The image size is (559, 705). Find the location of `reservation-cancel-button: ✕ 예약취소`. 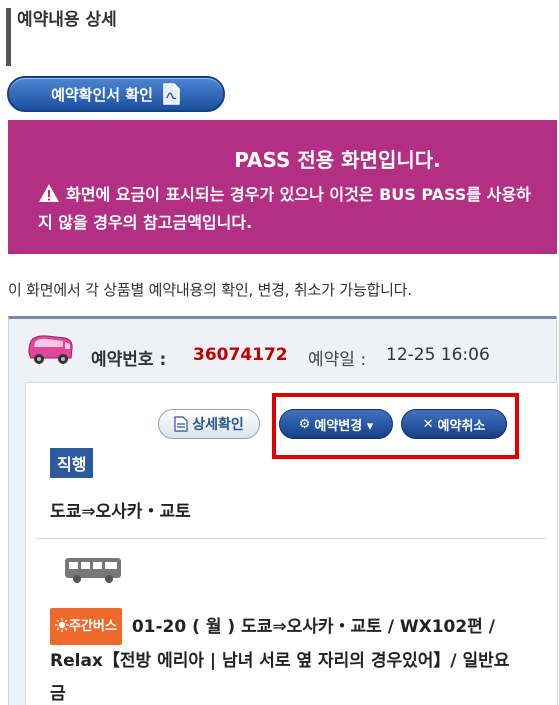

reservation-cancel-button: ✕ 예약취소 is located at coordinates (454, 424).